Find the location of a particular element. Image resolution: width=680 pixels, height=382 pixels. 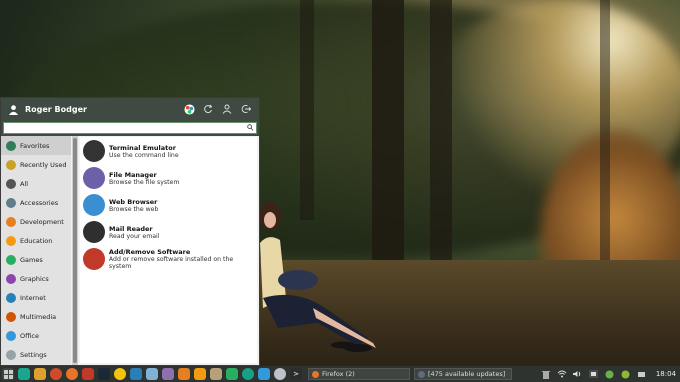

wifi-icon is located at coordinates (562, 374).